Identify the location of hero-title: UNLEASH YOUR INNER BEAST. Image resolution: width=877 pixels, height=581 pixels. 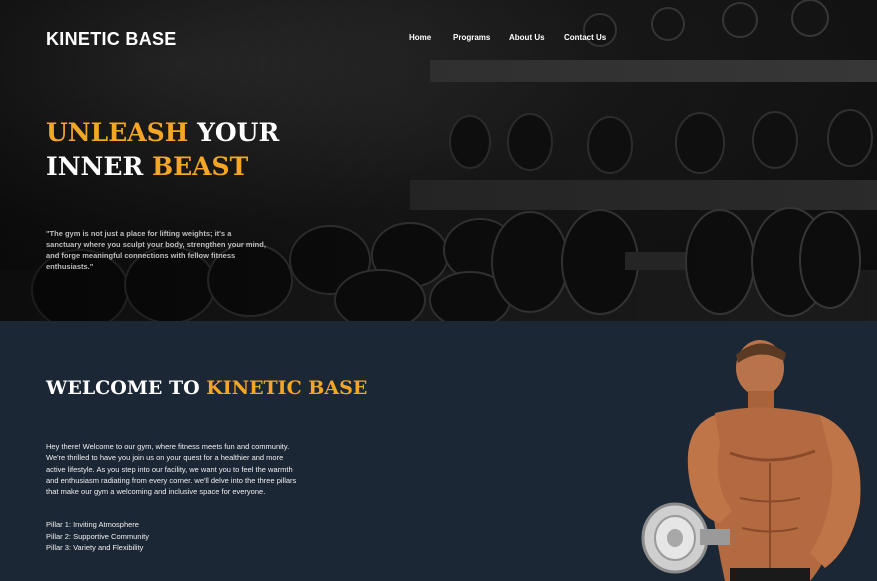
(206, 150).